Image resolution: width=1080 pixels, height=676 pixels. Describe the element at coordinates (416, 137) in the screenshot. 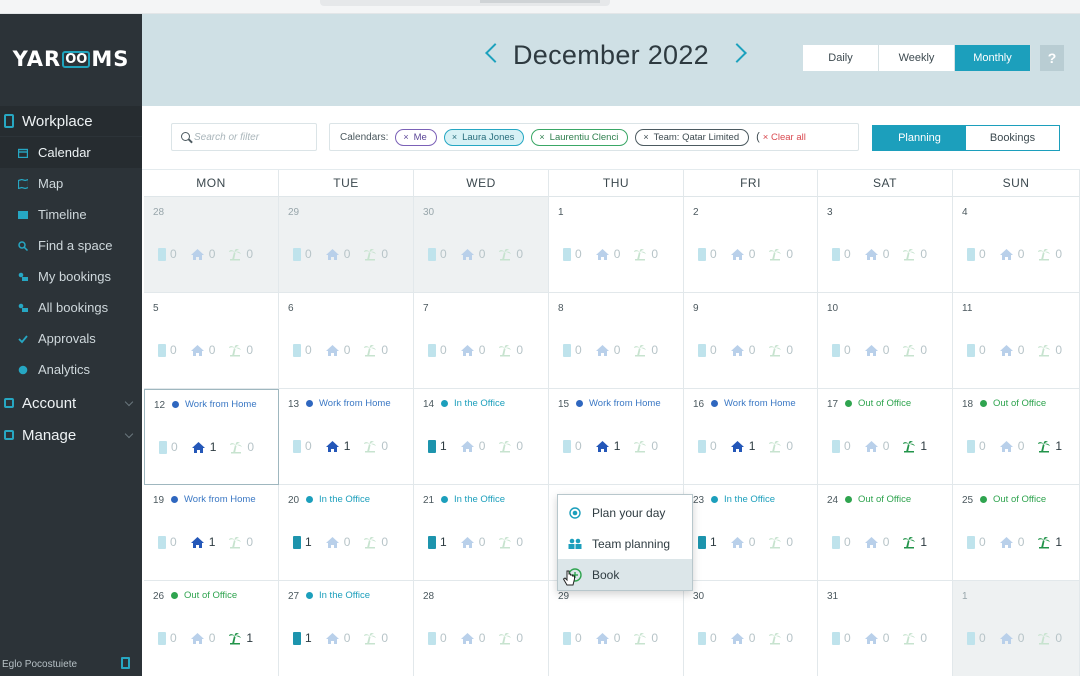

I see `calendar-chip-me: × Me` at that location.